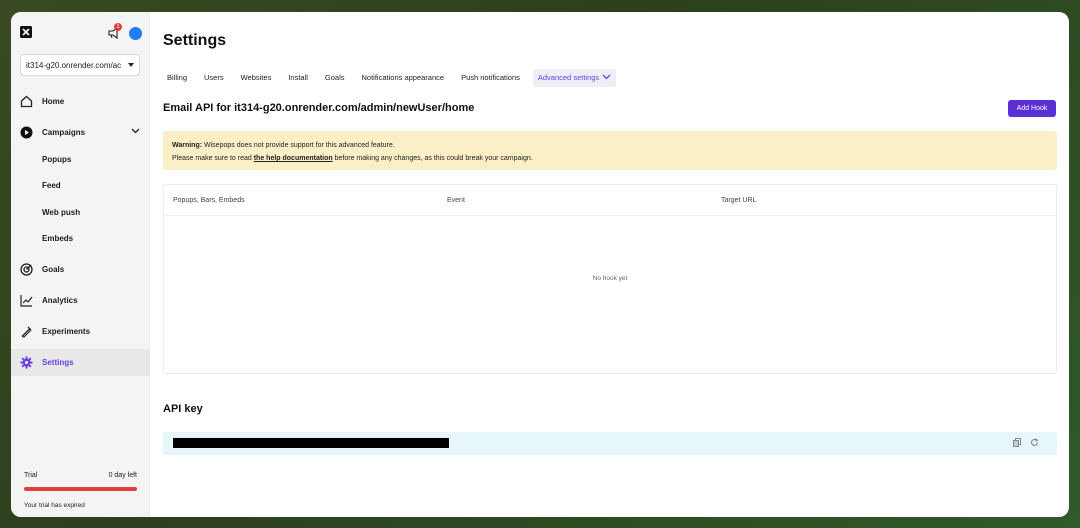 The height and width of the screenshot is (528, 1080). I want to click on add-hook-button: Add Hook, so click(1032, 108).